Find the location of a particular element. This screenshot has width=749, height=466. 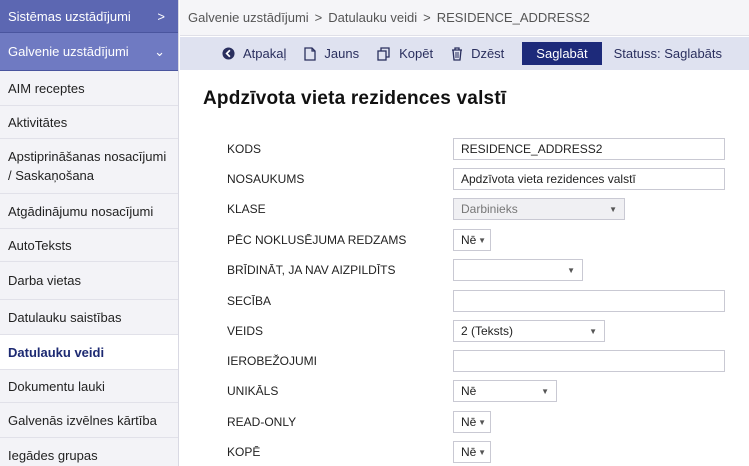

sidebar-item-label: AIM receptes is located at coordinates (46, 88).